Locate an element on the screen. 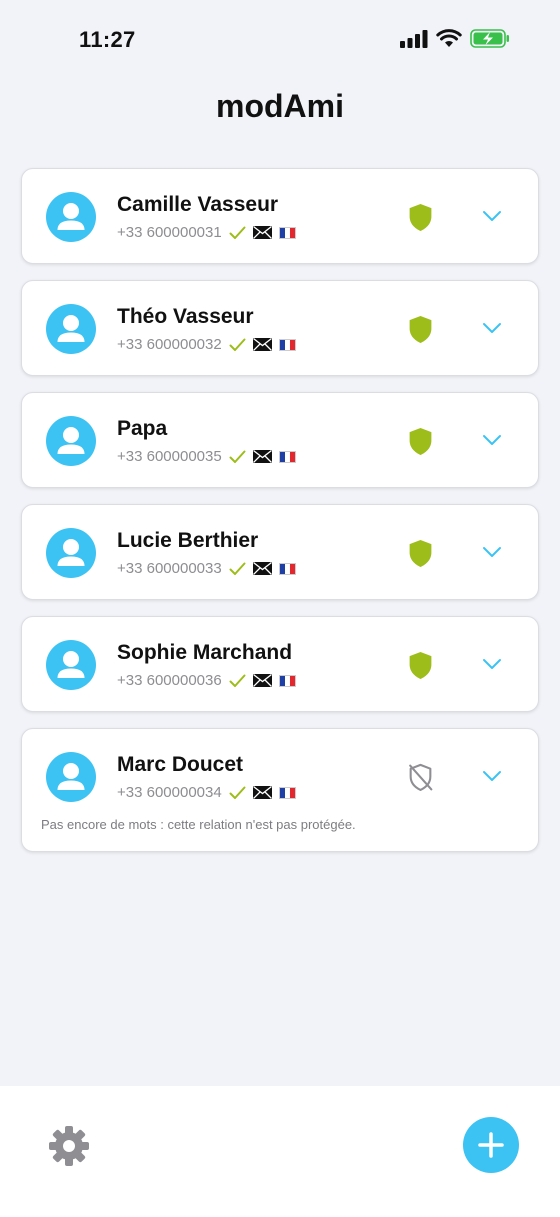 The height and width of the screenshot is (1217, 560). add-button is located at coordinates (491, 1145).